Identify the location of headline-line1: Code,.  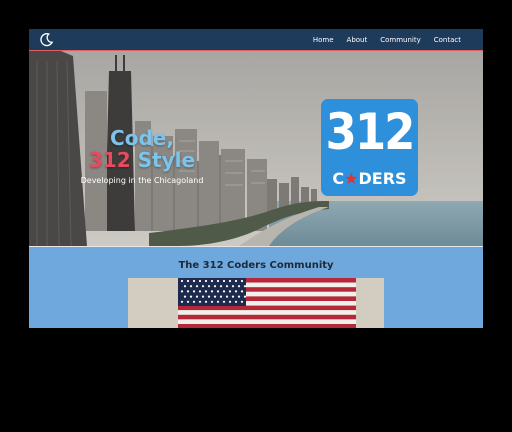
(142, 138).